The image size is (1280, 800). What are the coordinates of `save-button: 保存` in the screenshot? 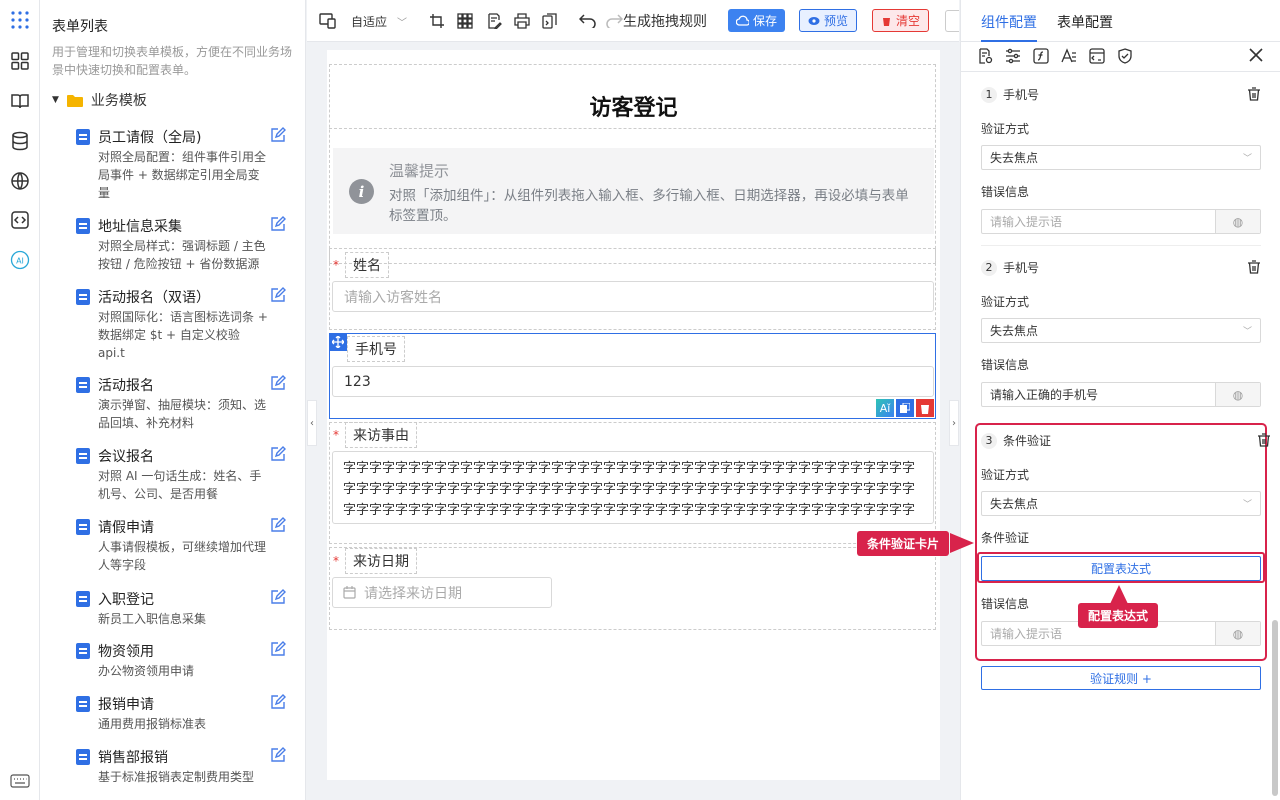 It's located at (757, 20).